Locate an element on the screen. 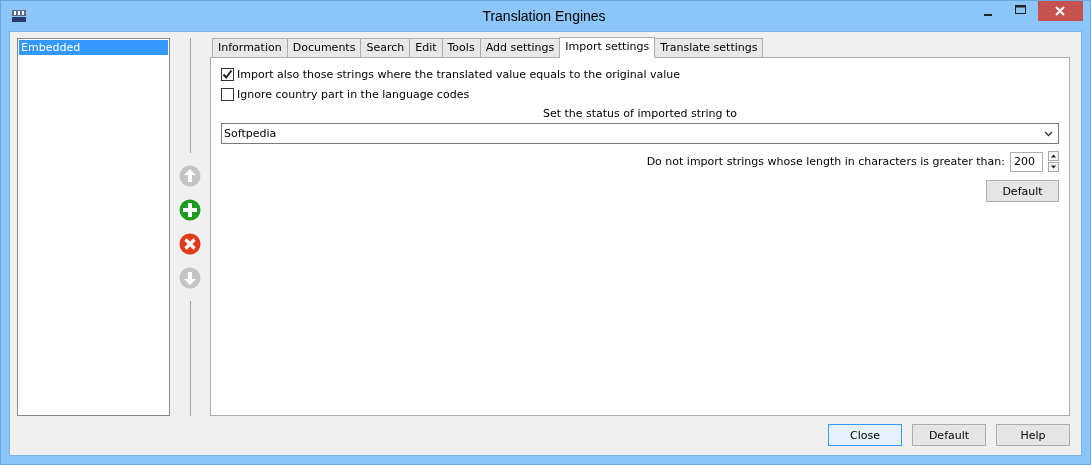 This screenshot has width=1091, height=465. tab: Tools is located at coordinates (461, 47).